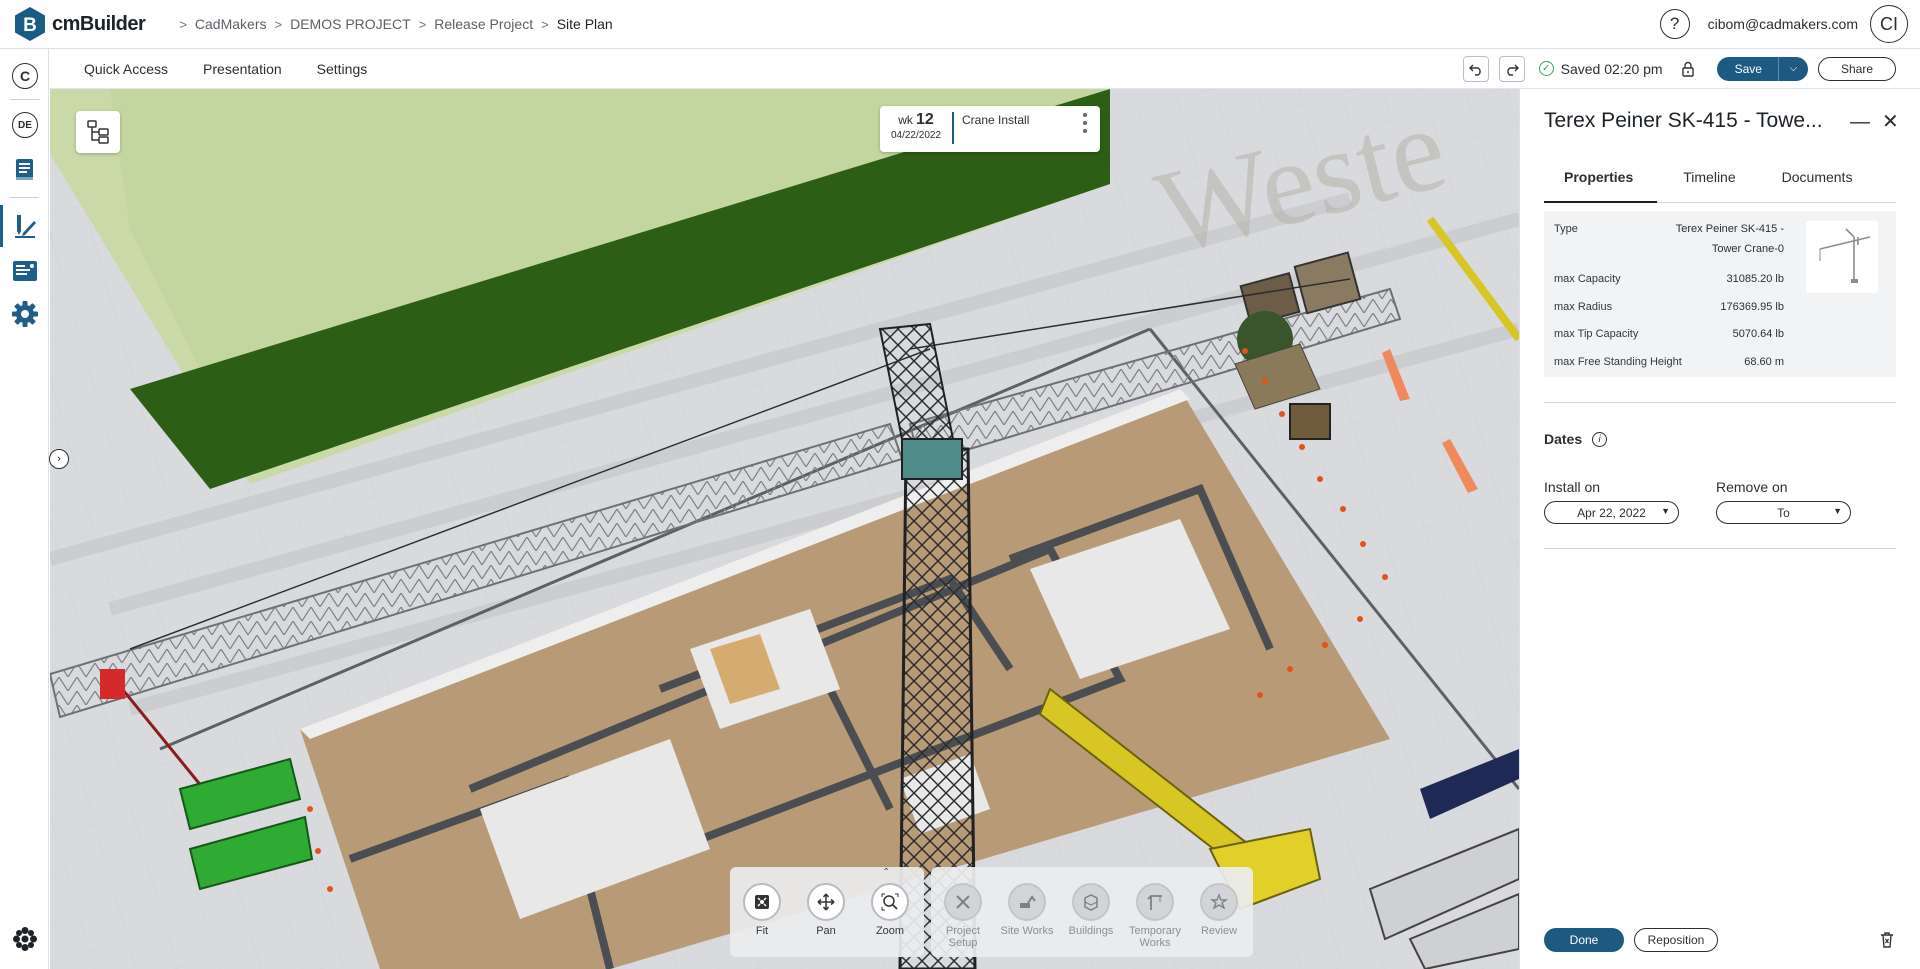  I want to click on buildings-button-circle, so click(1091, 902).